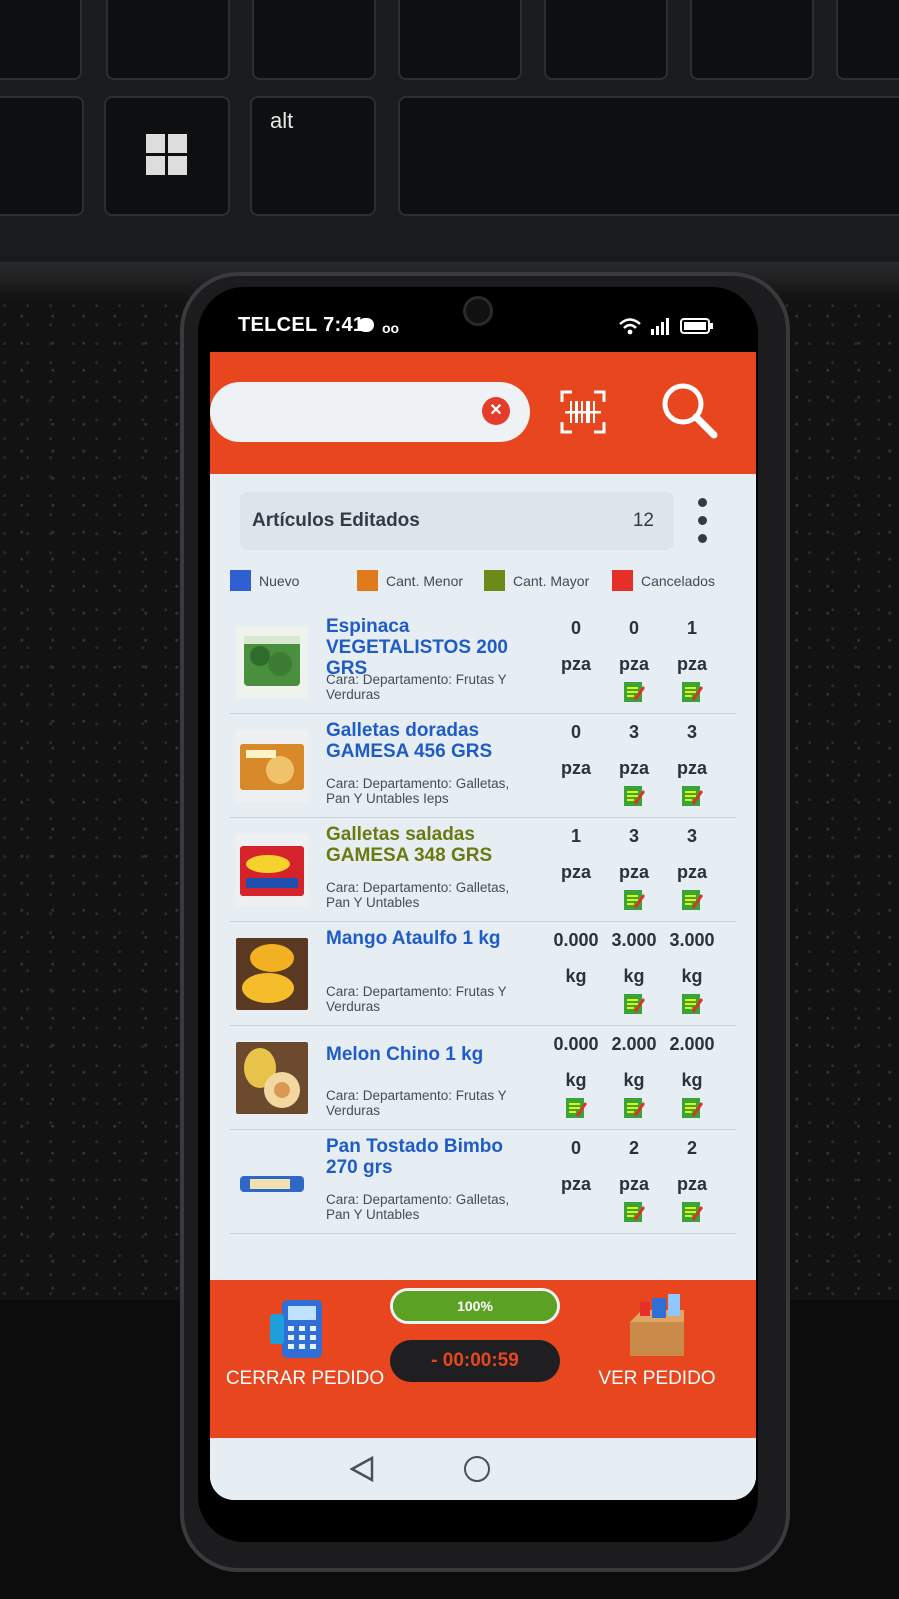 The height and width of the screenshot is (1599, 899). I want to click on legend-label: Cancelados, so click(678, 580).